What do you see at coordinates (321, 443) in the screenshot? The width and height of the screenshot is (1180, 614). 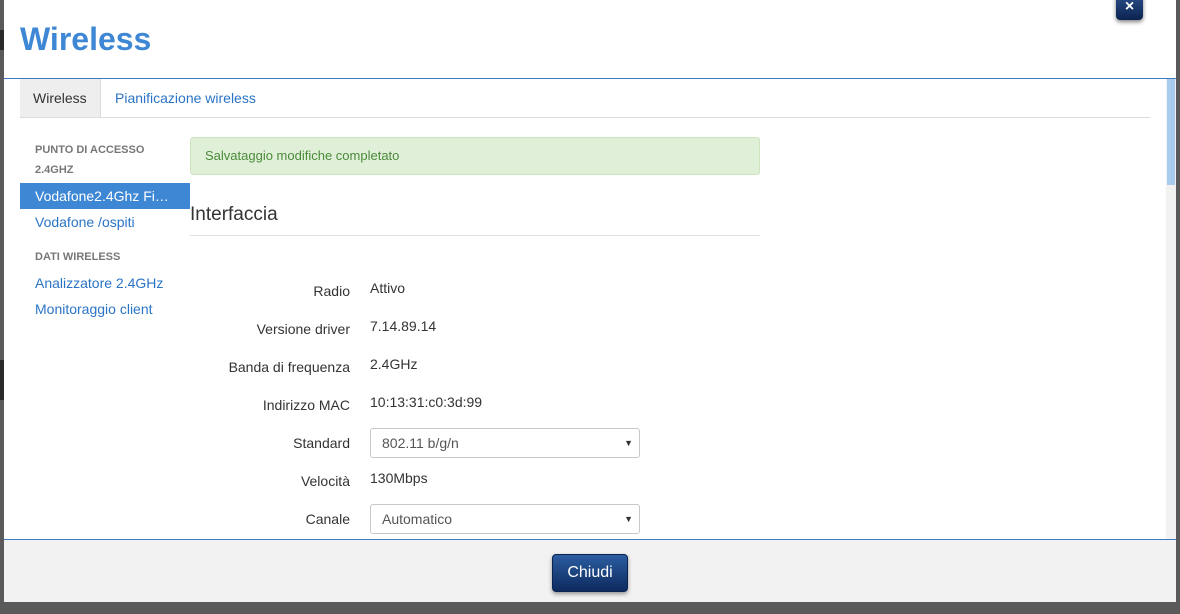 I see `field-label-standard: Standard` at bounding box center [321, 443].